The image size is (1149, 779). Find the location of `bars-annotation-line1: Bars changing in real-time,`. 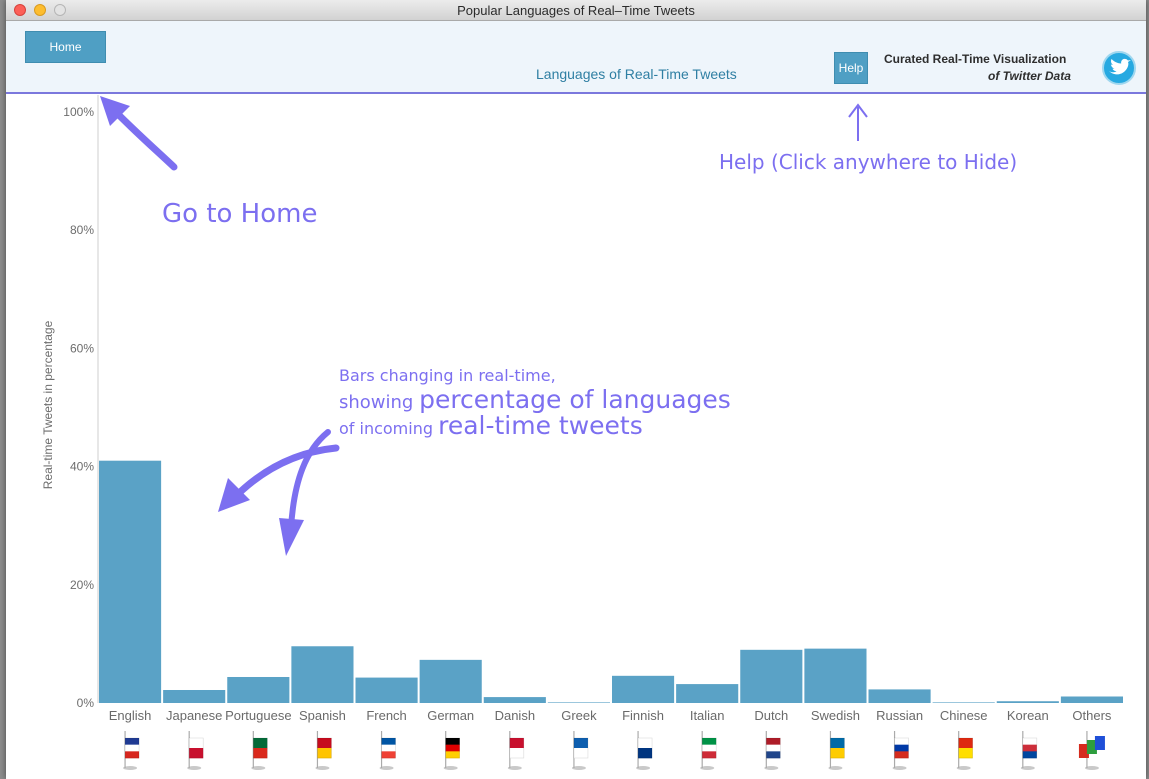

bars-annotation-line1: Bars changing in real-time, is located at coordinates (447, 375).